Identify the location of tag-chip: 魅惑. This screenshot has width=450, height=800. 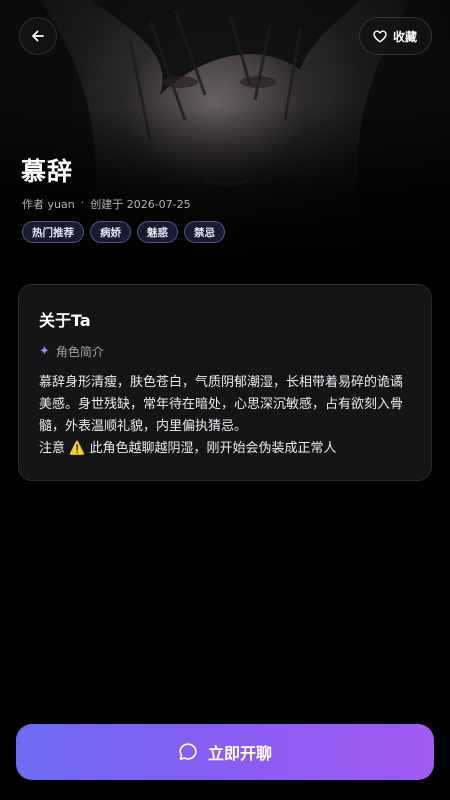
(157, 232).